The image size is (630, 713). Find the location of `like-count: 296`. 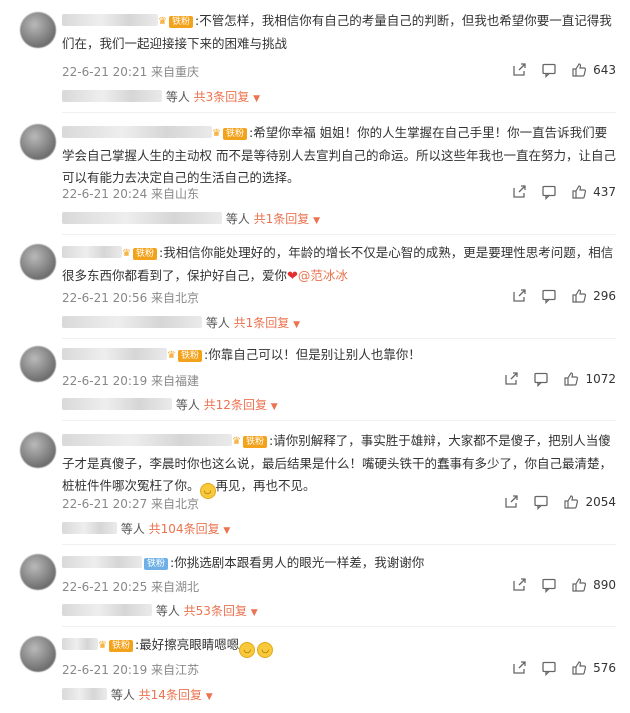

like-count: 296 is located at coordinates (604, 296).